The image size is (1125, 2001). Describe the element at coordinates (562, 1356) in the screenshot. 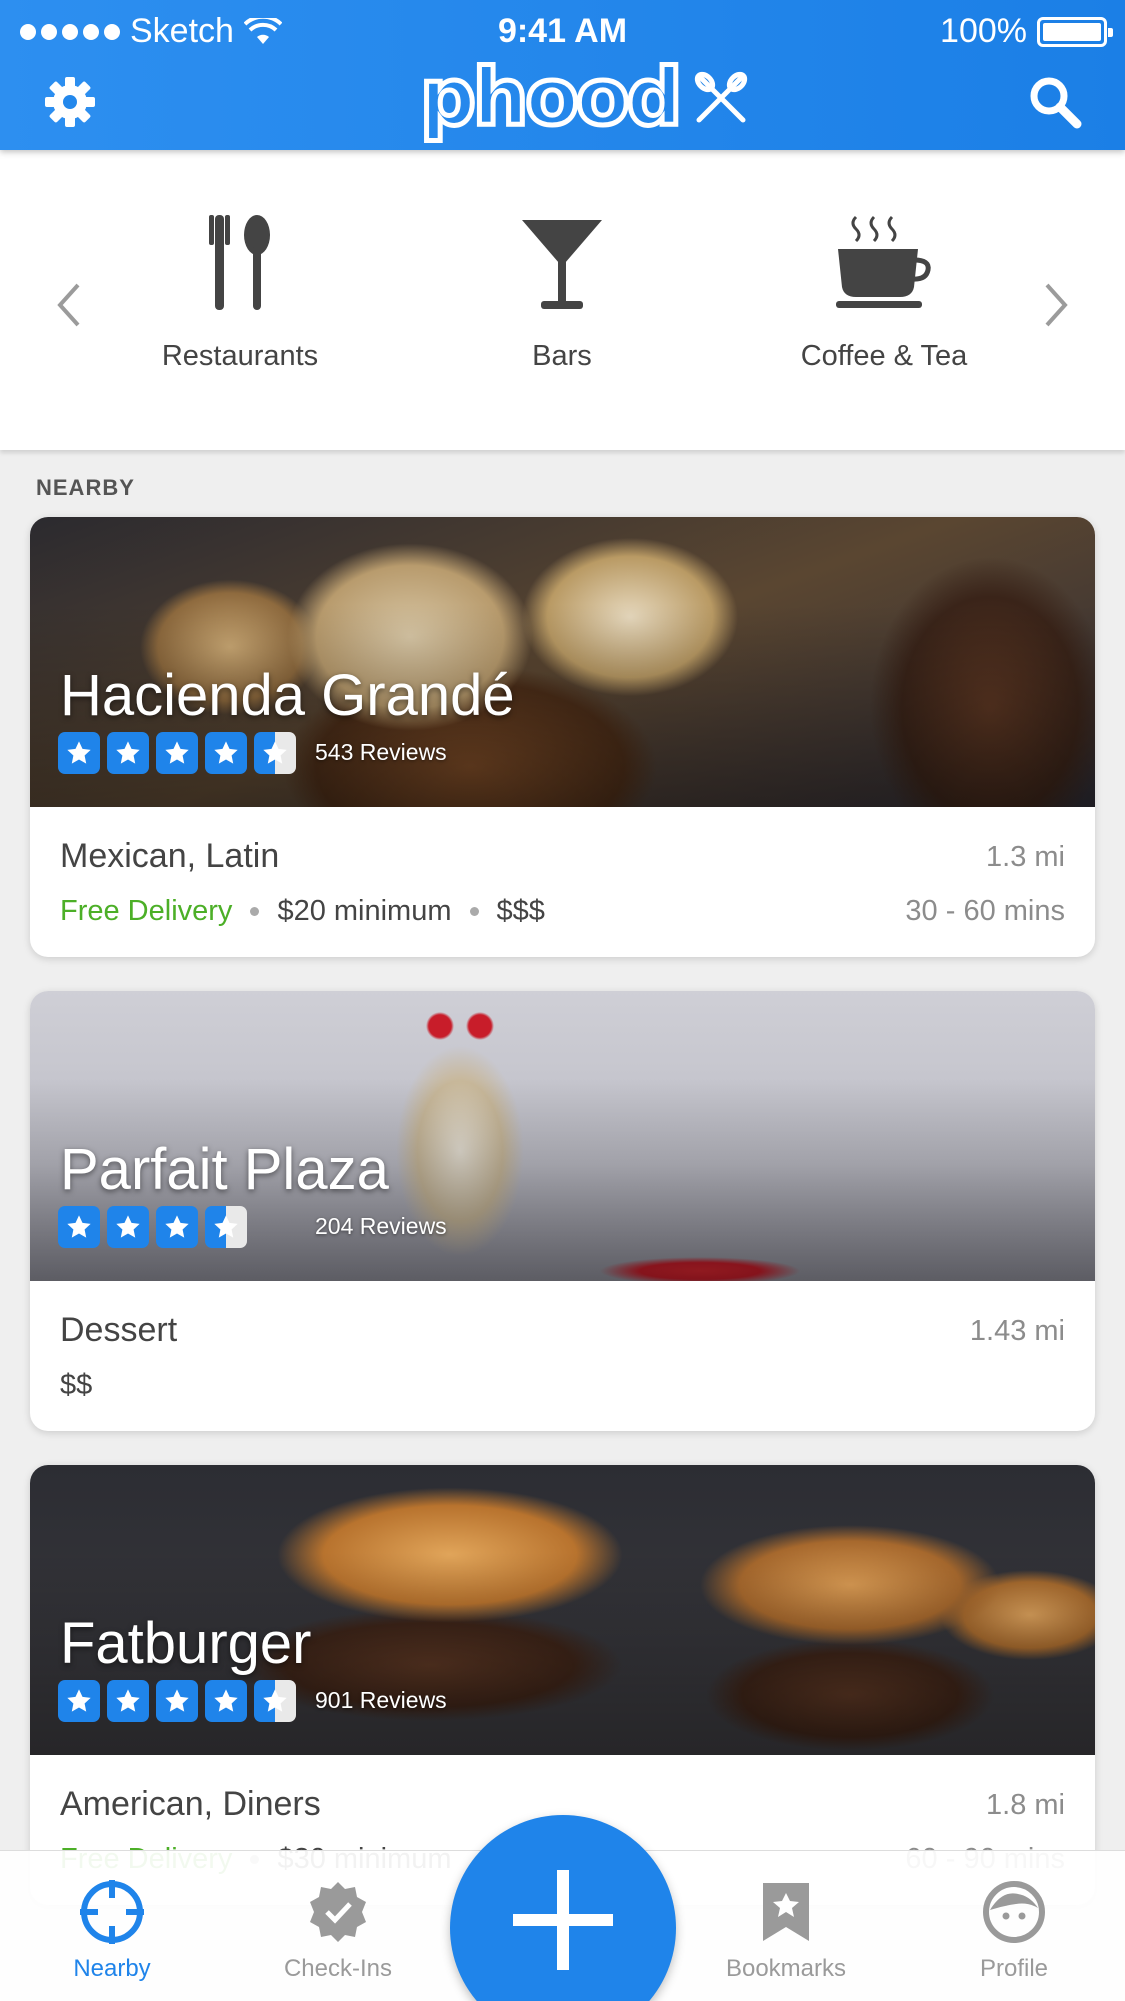

I see `card-details: Dessert 1.43 mi $$` at that location.